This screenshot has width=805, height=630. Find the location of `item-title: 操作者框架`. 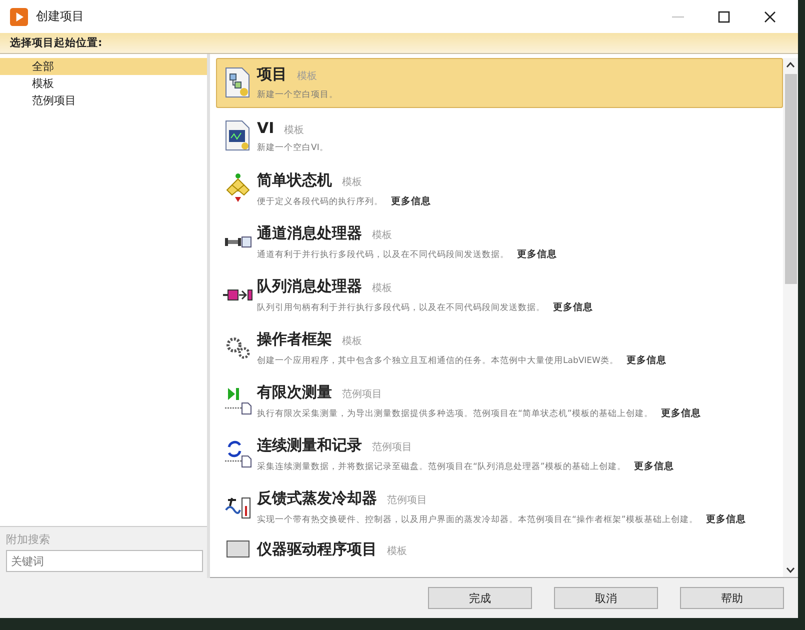

item-title: 操作者框架 is located at coordinates (294, 339).